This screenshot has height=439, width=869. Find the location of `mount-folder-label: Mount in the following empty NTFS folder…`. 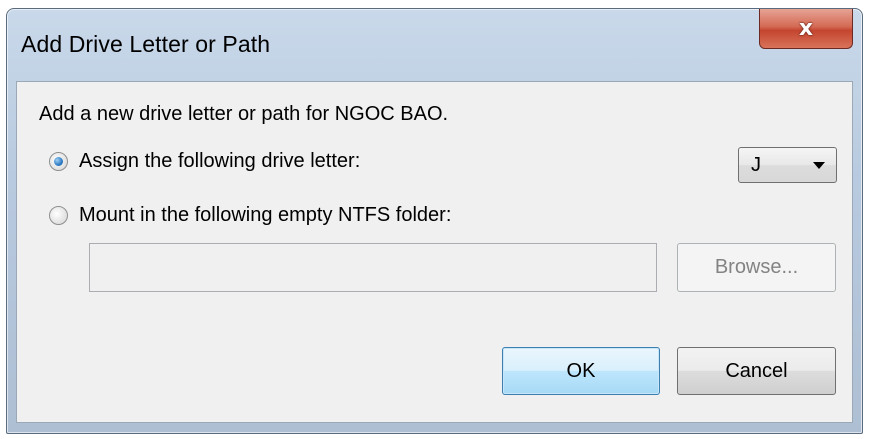

mount-folder-label: Mount in the following empty NTFS folder… is located at coordinates (265, 215).